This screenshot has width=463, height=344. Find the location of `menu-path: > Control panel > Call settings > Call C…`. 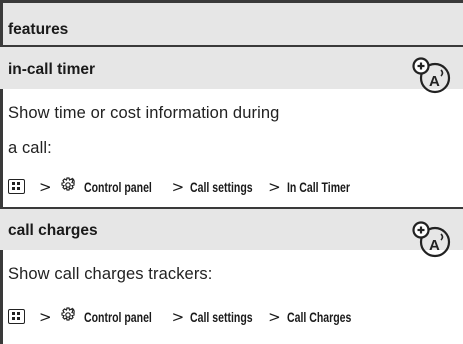

menu-path: > Control panel > Call settings > Call C… is located at coordinates (186, 316).